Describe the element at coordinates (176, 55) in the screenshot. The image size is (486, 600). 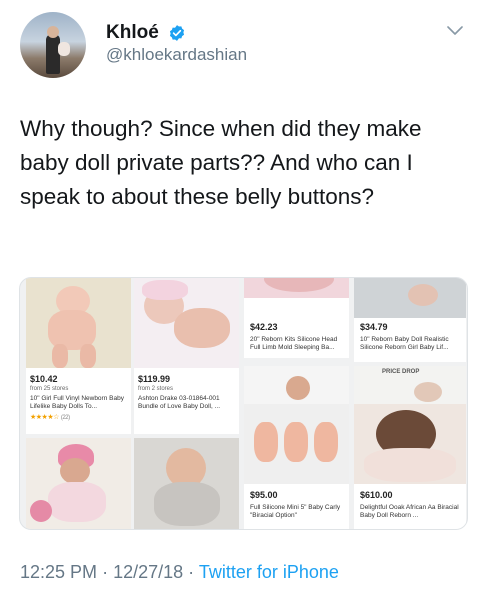
I see `user-handle: @khloekardashian` at that location.